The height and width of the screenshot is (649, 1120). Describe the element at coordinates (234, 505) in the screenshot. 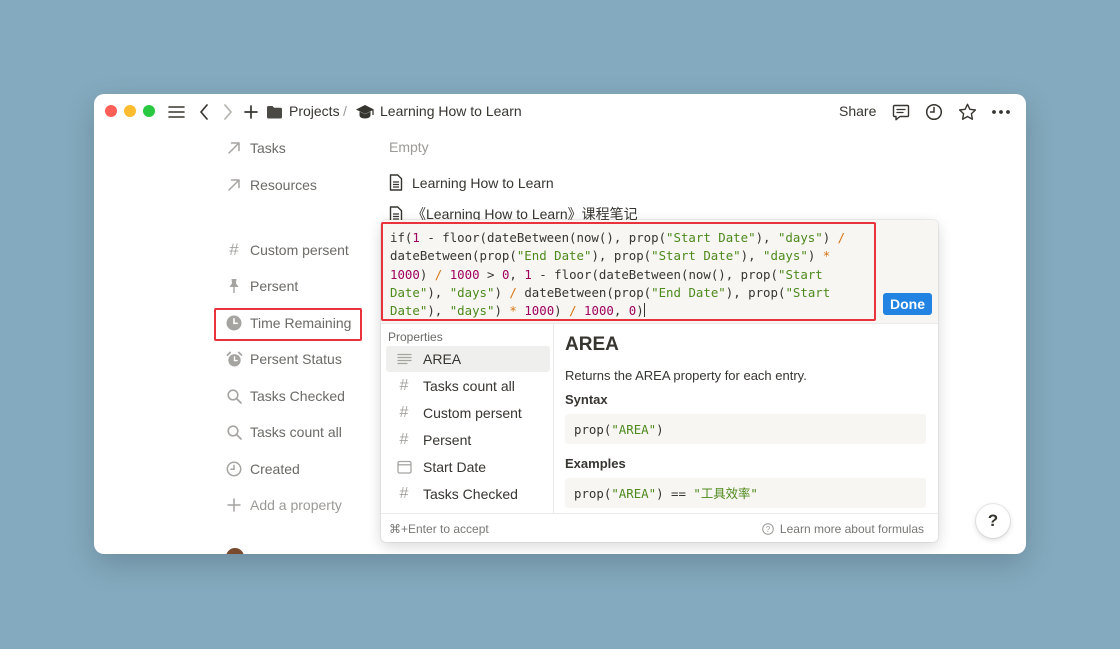

I see `plus-icon` at that location.